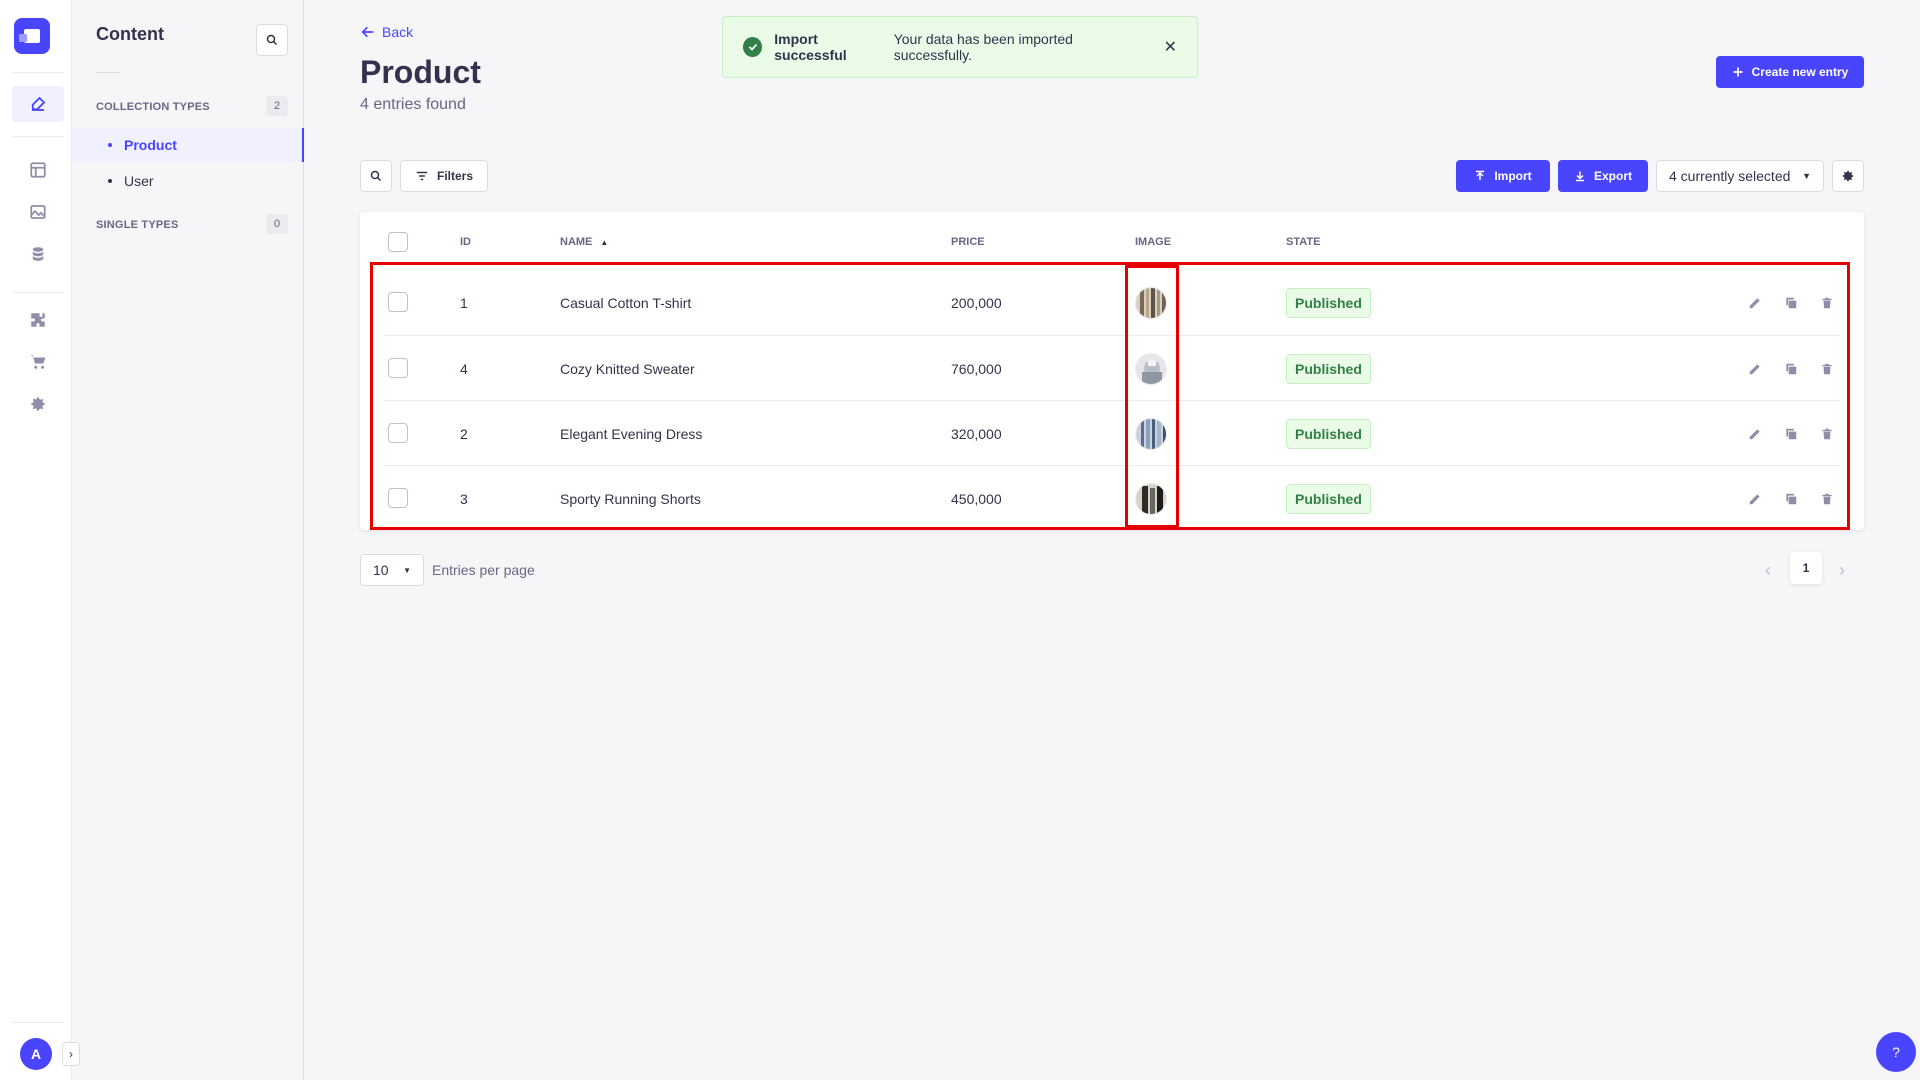 The width and height of the screenshot is (1920, 1080). What do you see at coordinates (38, 254) in the screenshot?
I see `database-icon` at bounding box center [38, 254].